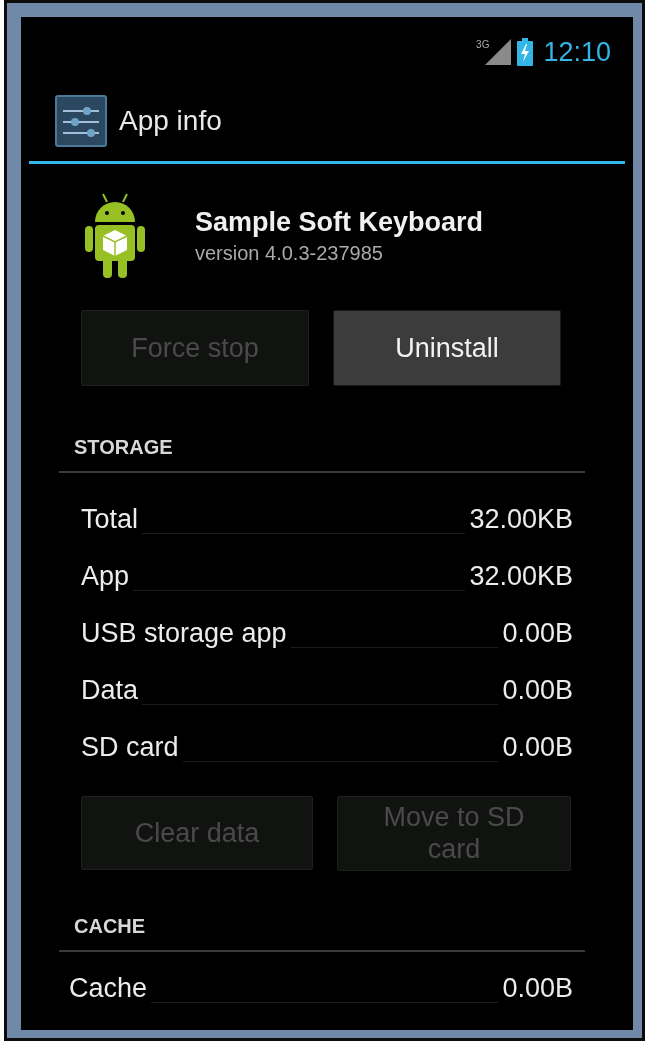  Describe the element at coordinates (110, 519) in the screenshot. I see `storage-label: Total` at that location.